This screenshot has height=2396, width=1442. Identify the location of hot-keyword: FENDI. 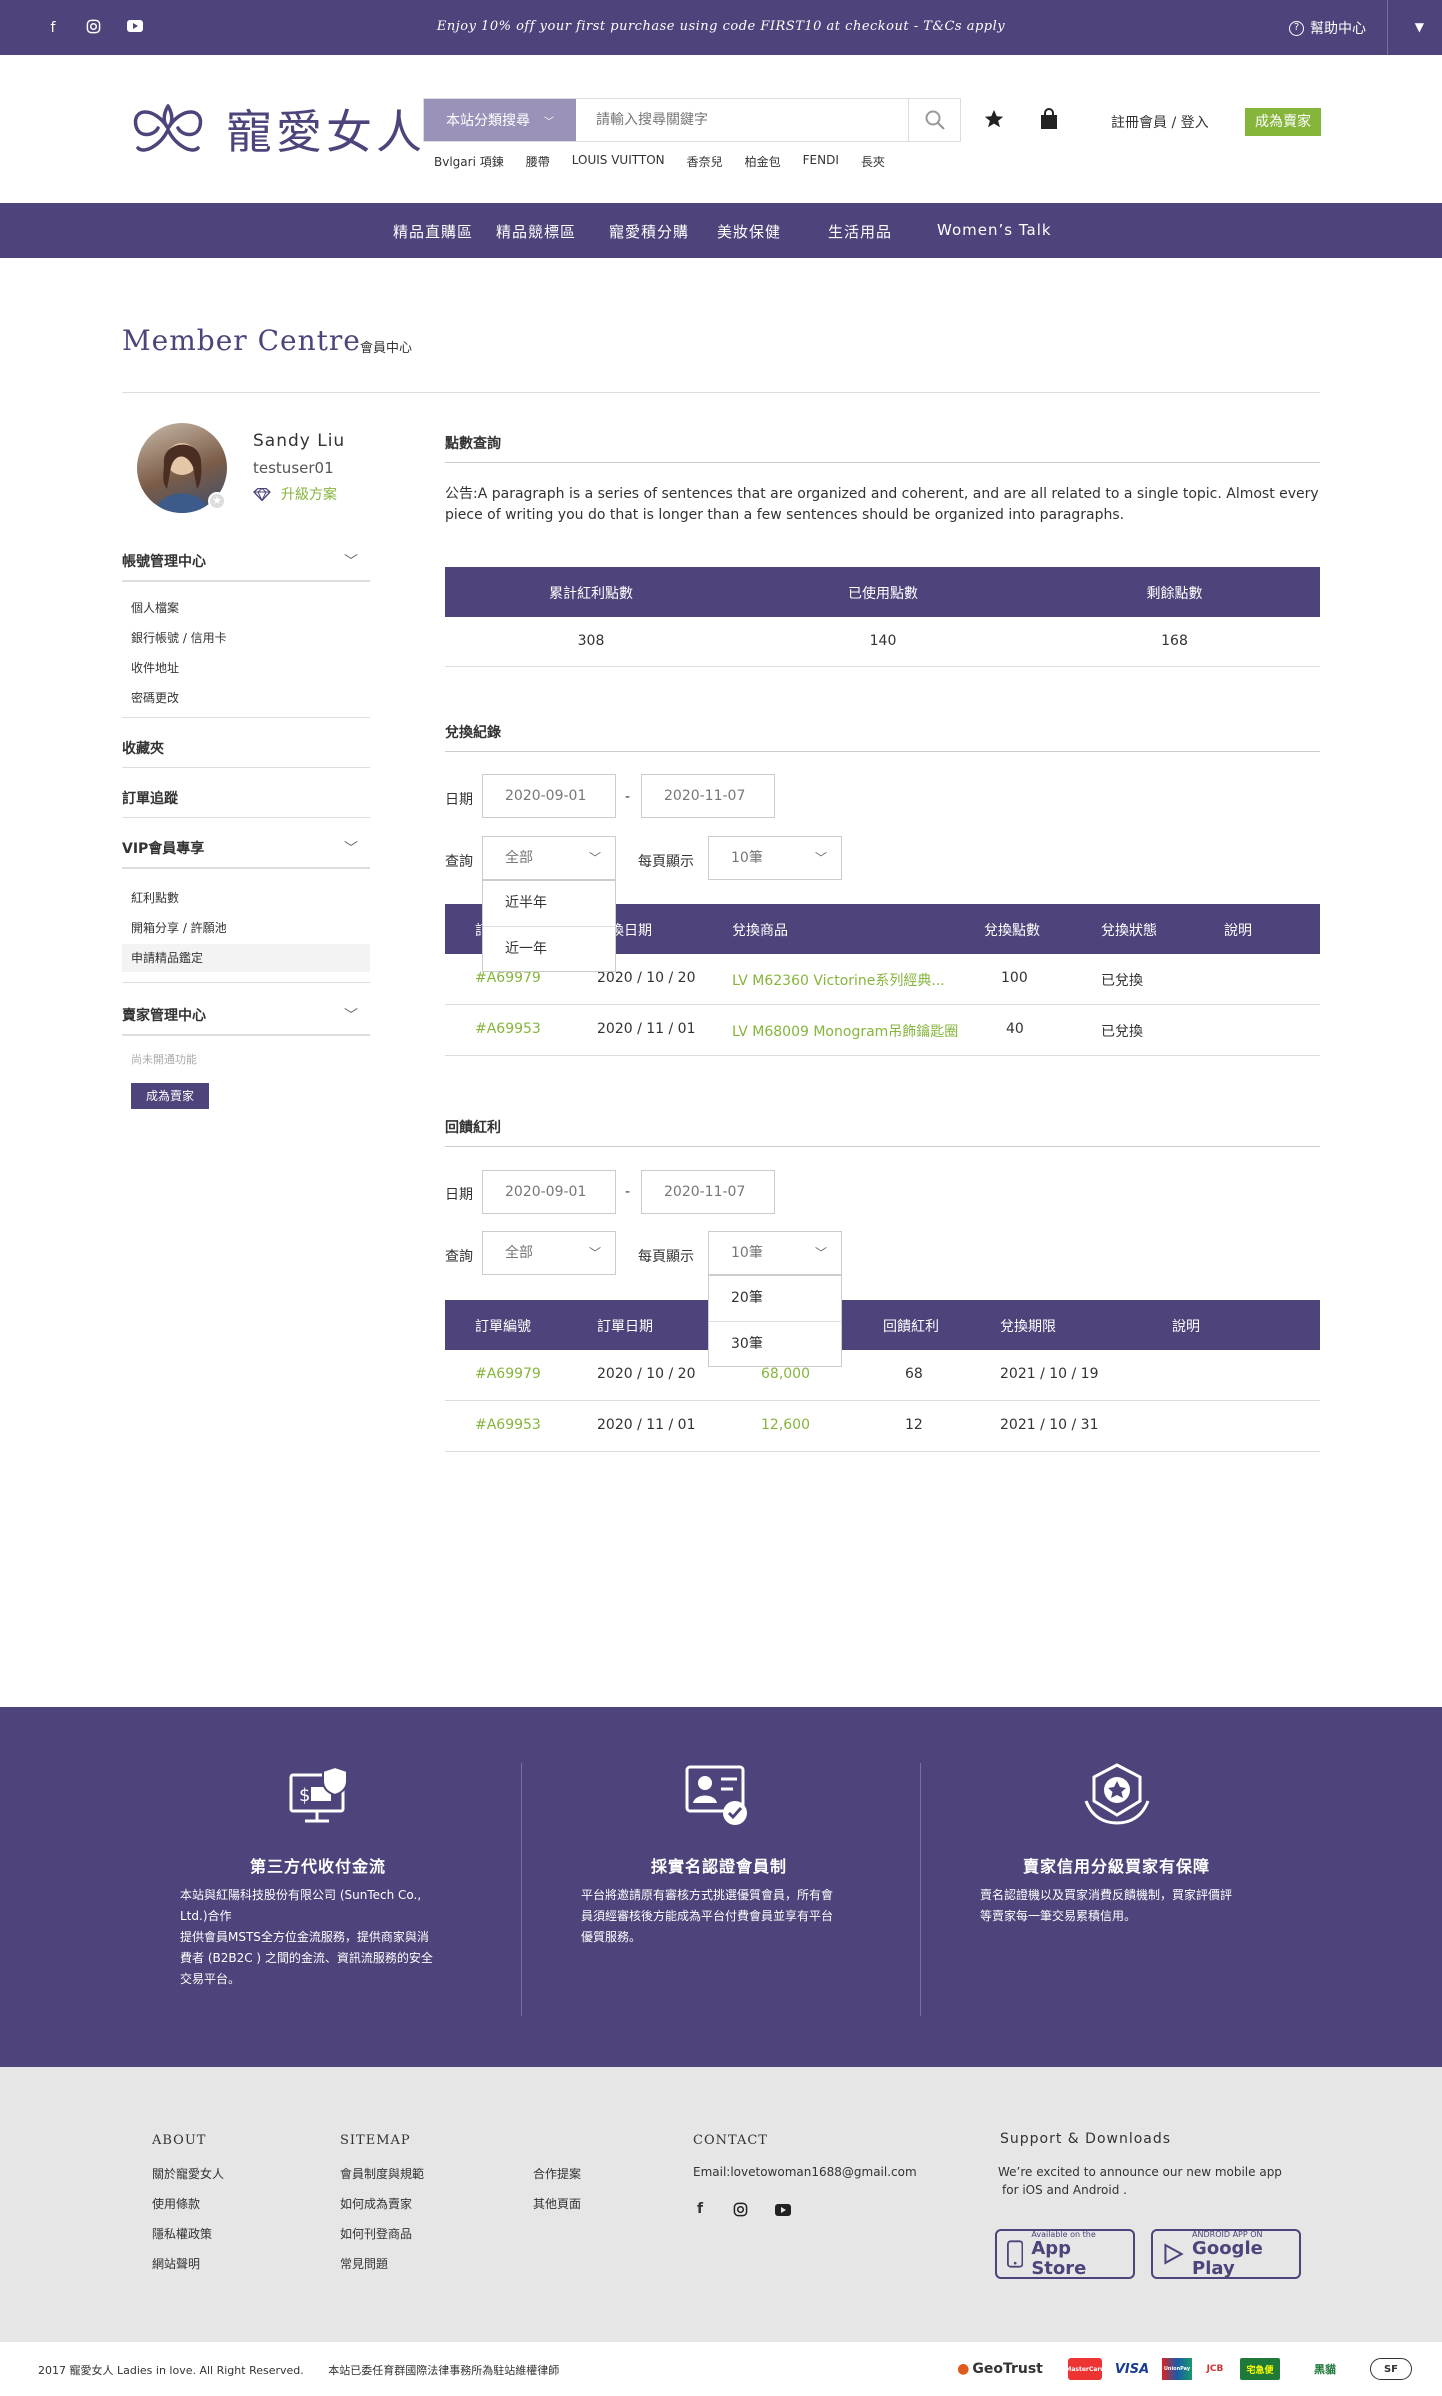
(821, 161).